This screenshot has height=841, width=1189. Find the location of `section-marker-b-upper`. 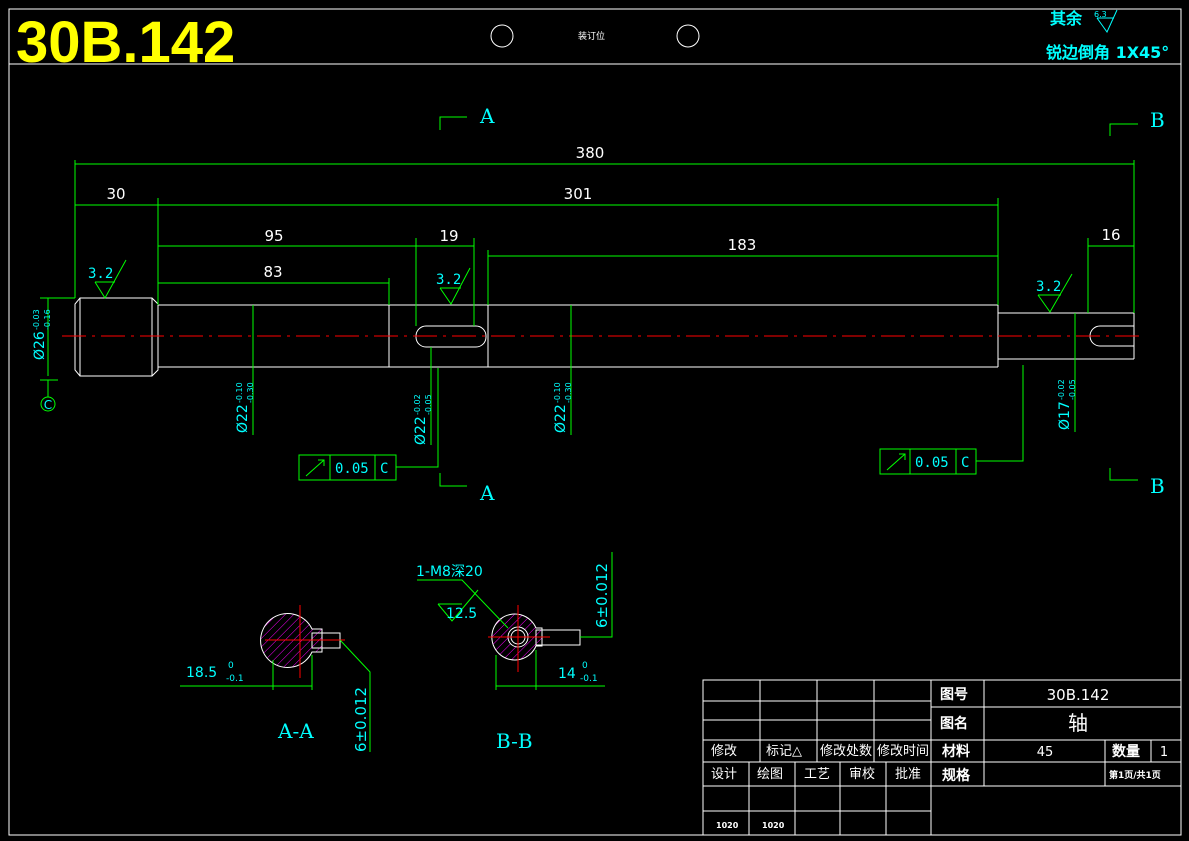

section-marker-b-upper is located at coordinates (1123, 129).